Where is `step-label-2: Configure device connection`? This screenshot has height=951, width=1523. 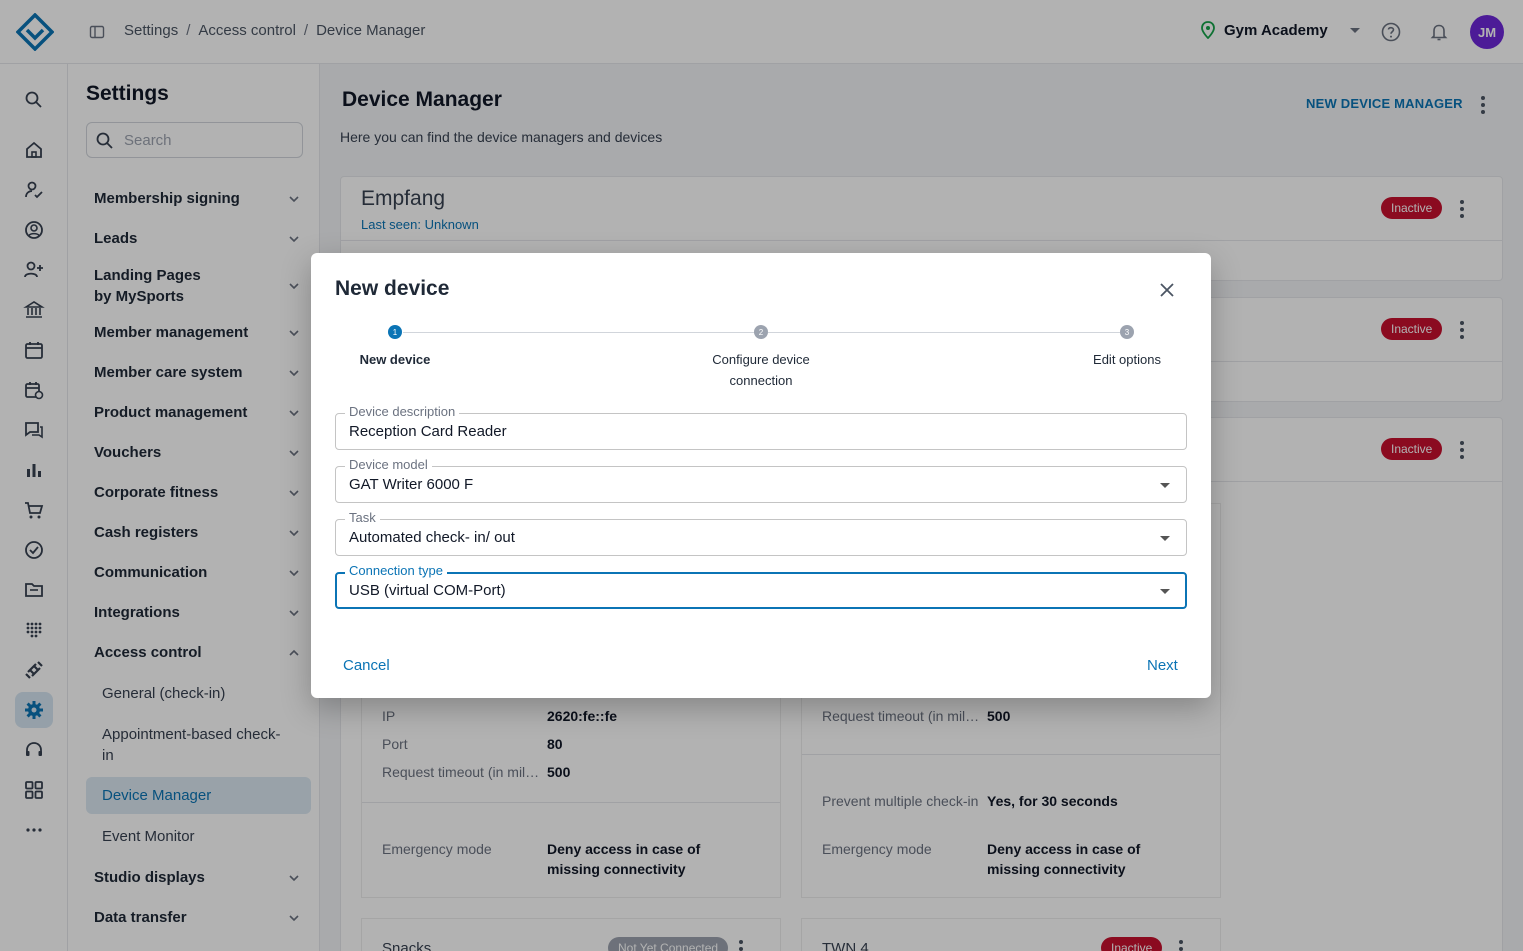 step-label-2: Configure device connection is located at coordinates (761, 370).